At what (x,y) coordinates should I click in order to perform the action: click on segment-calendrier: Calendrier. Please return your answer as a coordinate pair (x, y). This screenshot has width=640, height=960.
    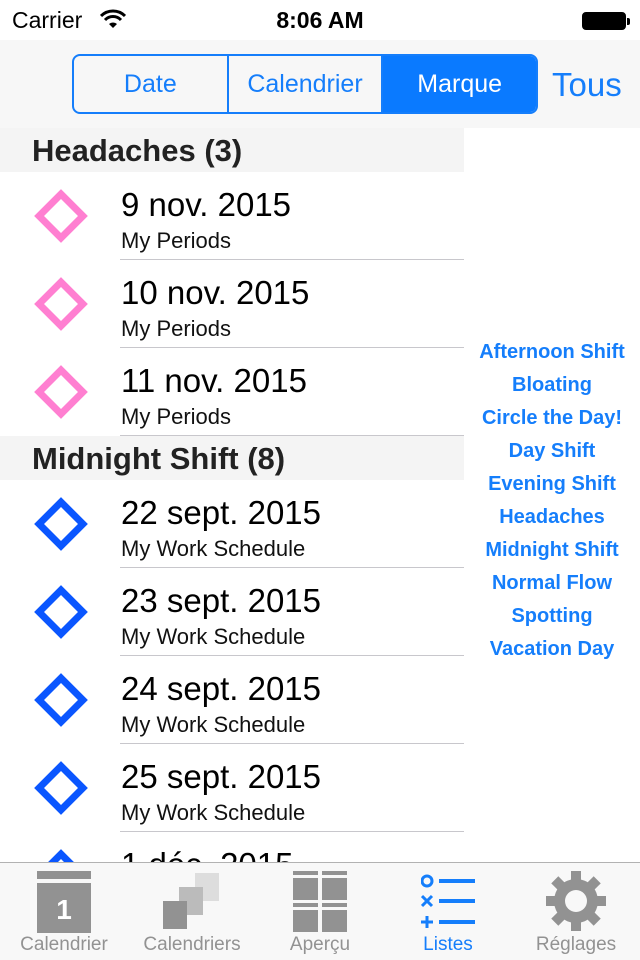
    Looking at the image, I should click on (306, 84).